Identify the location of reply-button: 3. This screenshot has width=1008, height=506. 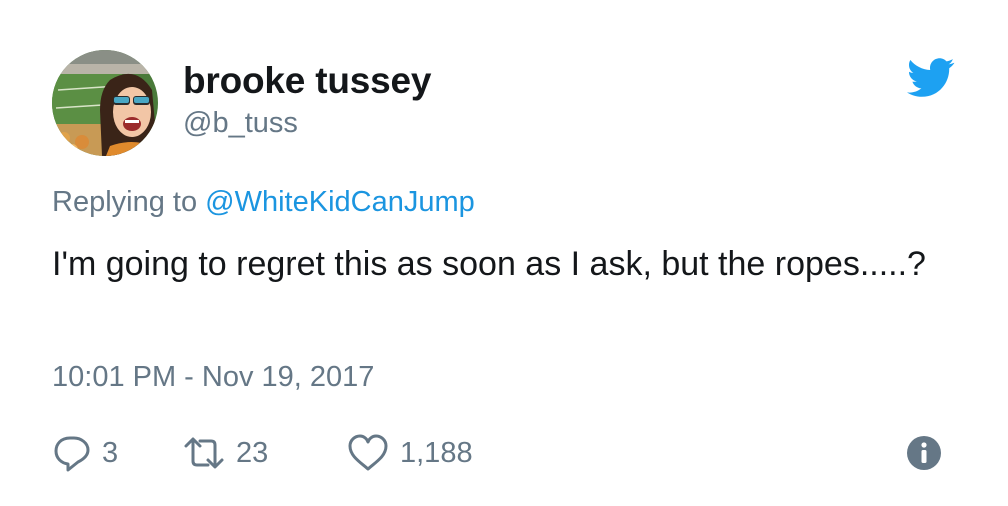
(85, 453).